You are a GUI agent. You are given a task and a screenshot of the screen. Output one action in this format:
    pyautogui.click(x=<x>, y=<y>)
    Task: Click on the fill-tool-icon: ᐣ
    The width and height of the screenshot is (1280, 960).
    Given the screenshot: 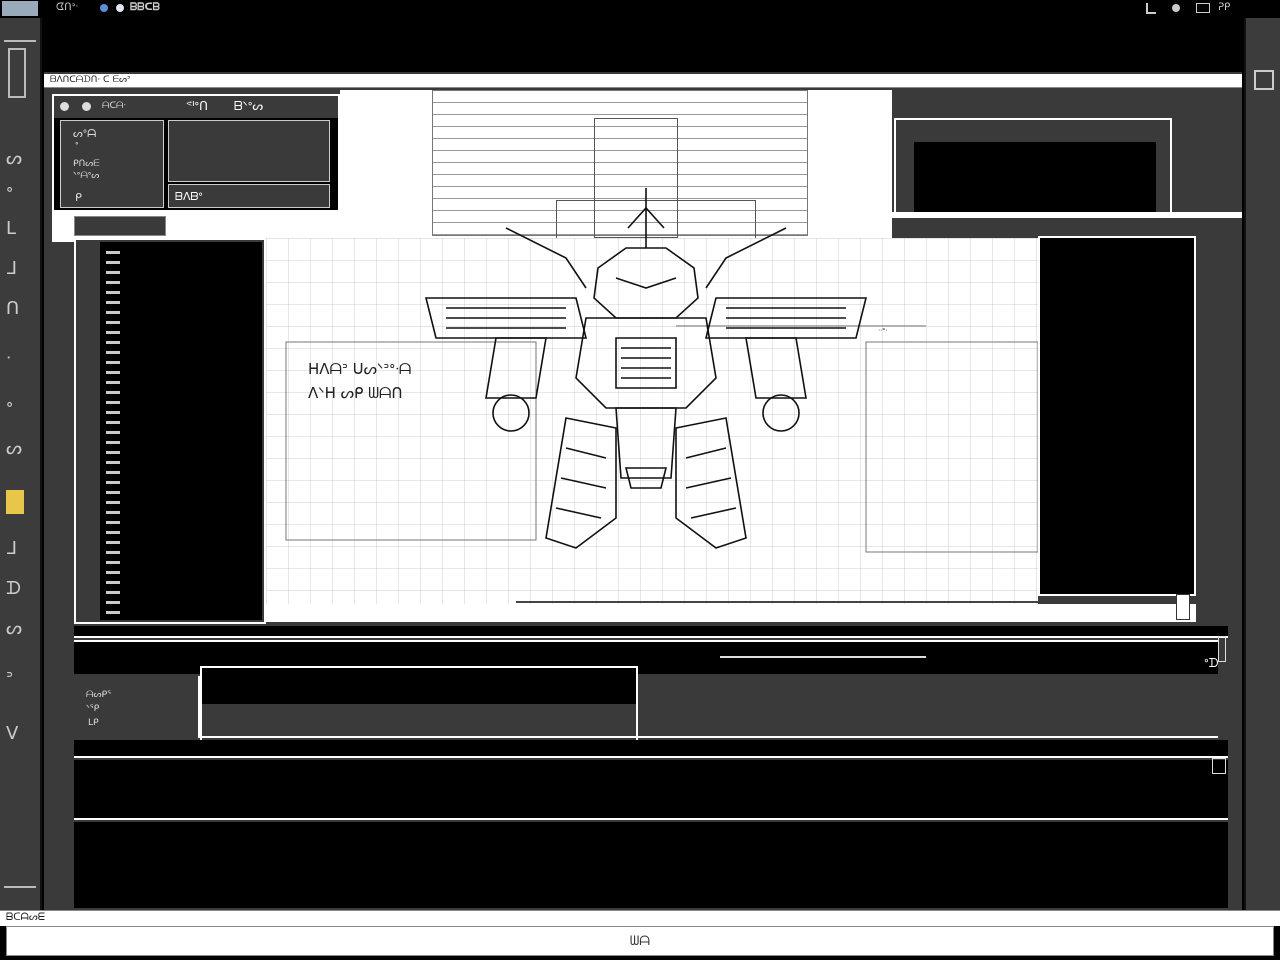 What is the action you would take?
    pyautogui.click(x=9, y=678)
    